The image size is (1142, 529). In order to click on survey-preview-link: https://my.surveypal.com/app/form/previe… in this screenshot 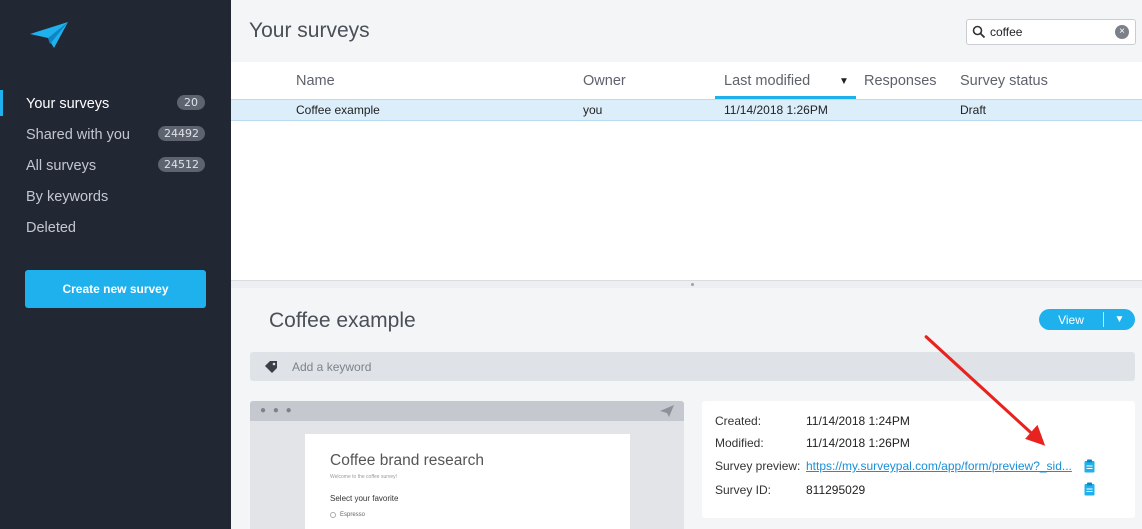, I will do `click(943, 466)`.